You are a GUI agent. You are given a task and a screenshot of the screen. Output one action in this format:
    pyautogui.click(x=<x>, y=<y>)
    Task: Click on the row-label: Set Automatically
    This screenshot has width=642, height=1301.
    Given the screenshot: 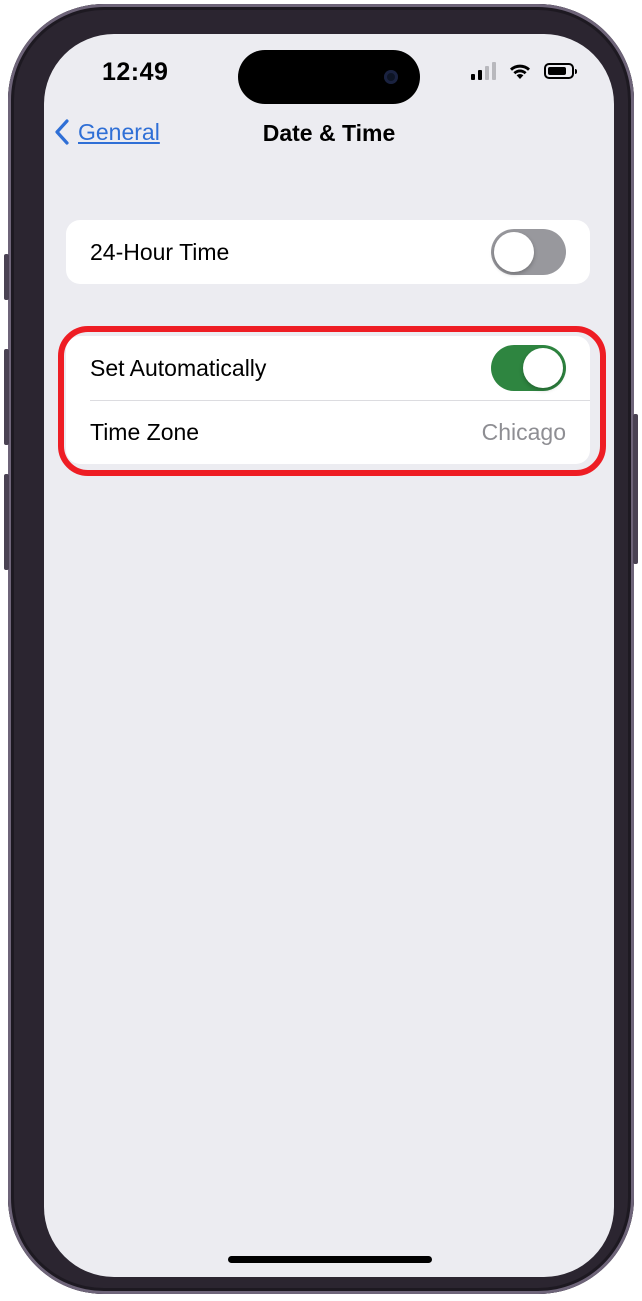 What is the action you would take?
    pyautogui.click(x=178, y=367)
    